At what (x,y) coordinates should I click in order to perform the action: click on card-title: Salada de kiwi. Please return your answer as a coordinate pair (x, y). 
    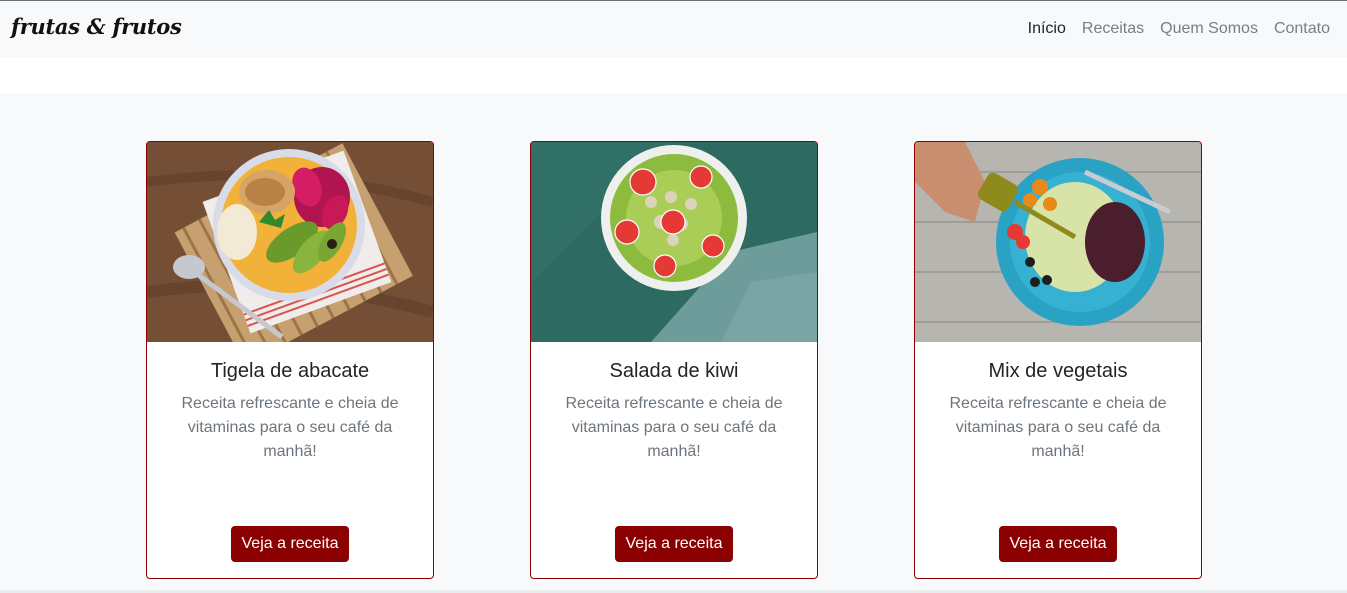
    Looking at the image, I should click on (674, 371).